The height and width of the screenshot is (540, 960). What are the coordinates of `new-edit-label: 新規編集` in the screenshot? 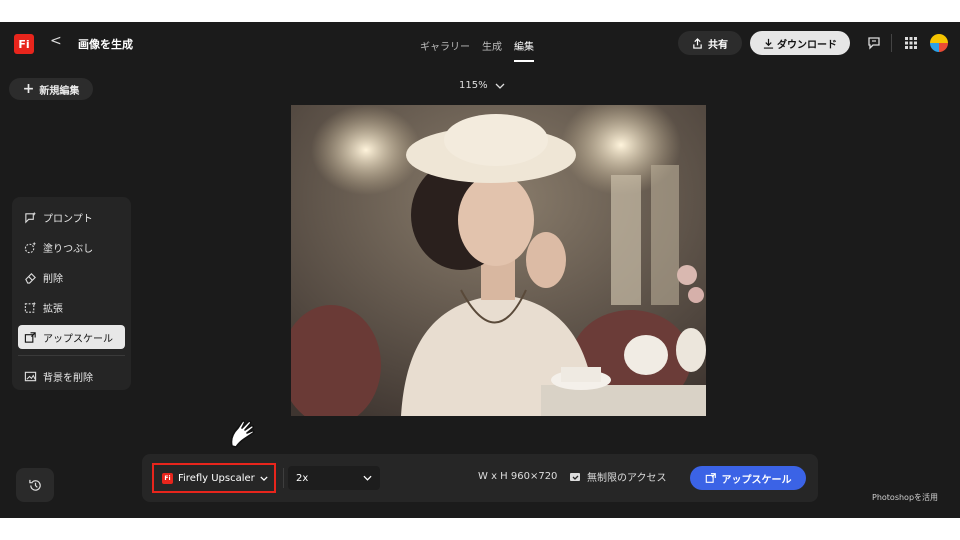 It's located at (59, 91).